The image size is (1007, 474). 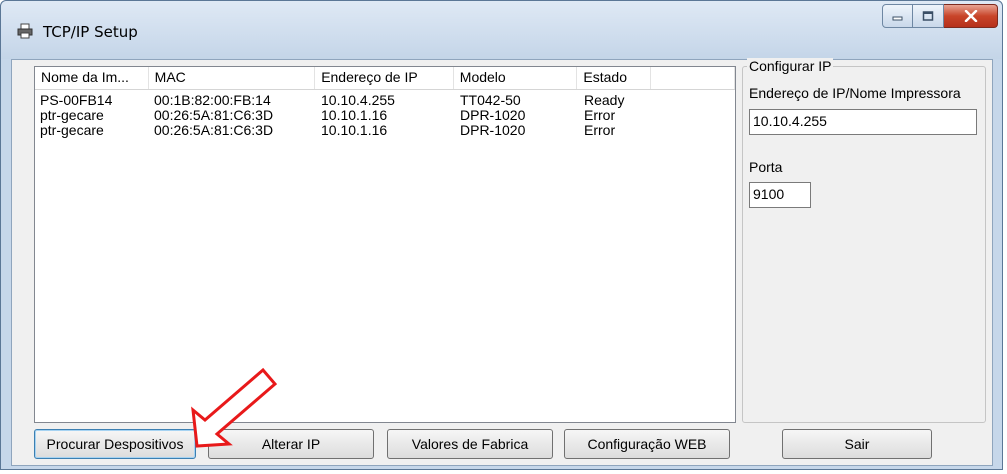 What do you see at coordinates (516, 78) in the screenshot?
I see `column-header-model: Modelo` at bounding box center [516, 78].